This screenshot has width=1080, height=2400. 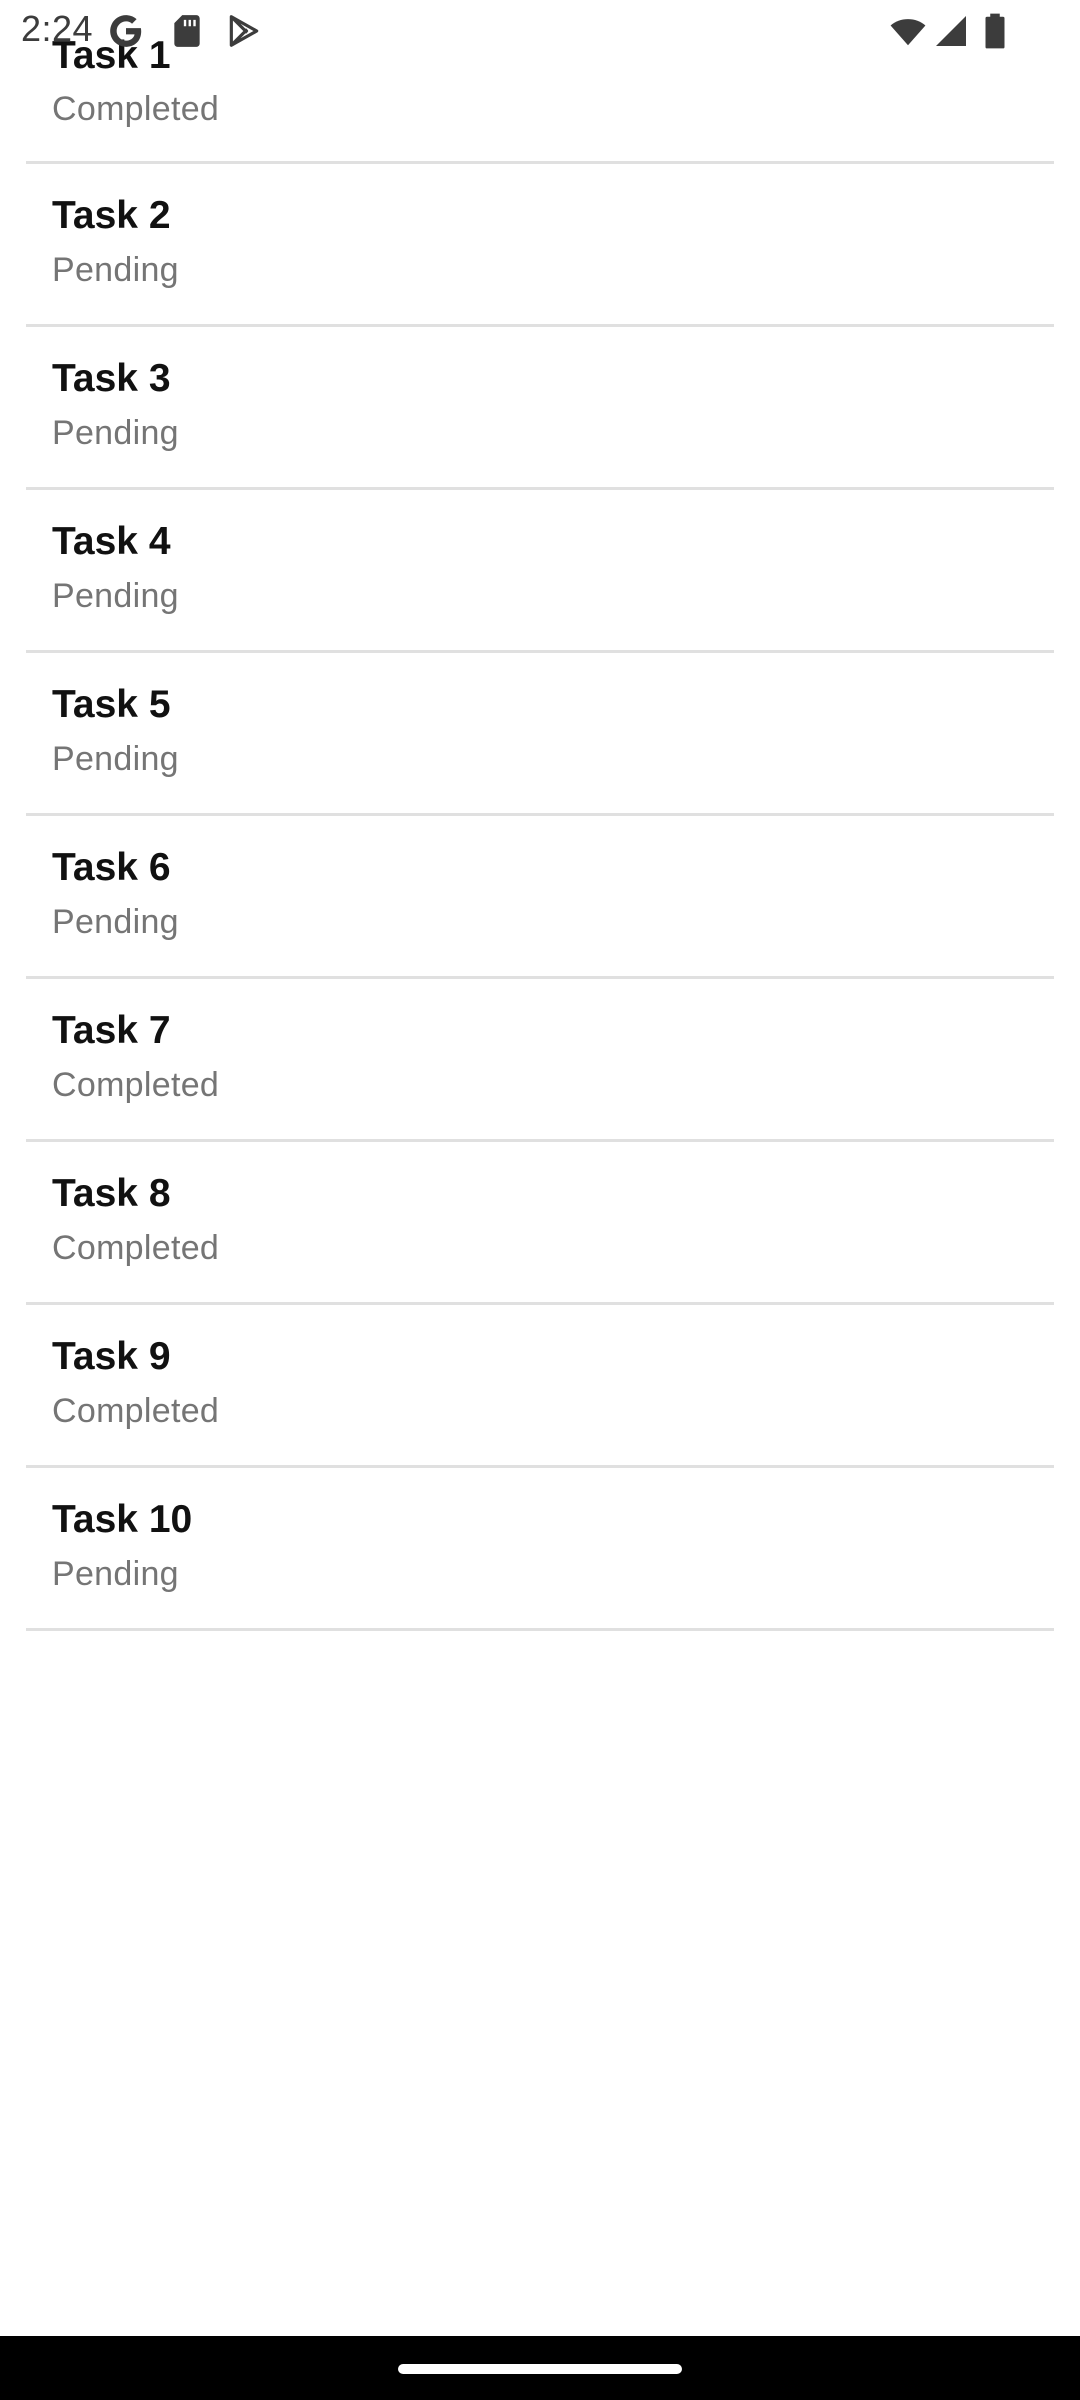 I want to click on home-gesture-handle, so click(x=540, y=2369).